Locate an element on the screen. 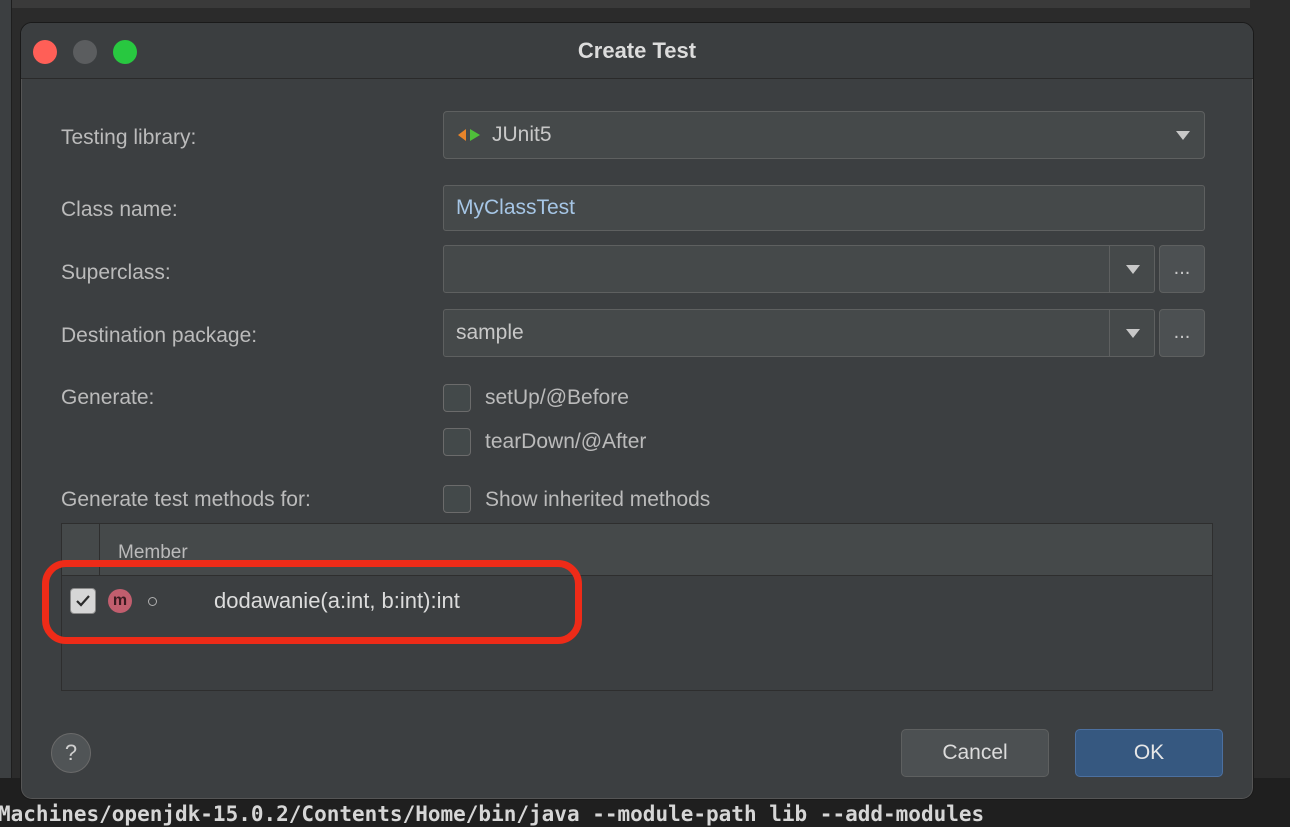  testing-library-label: Testing library: is located at coordinates (129, 137).